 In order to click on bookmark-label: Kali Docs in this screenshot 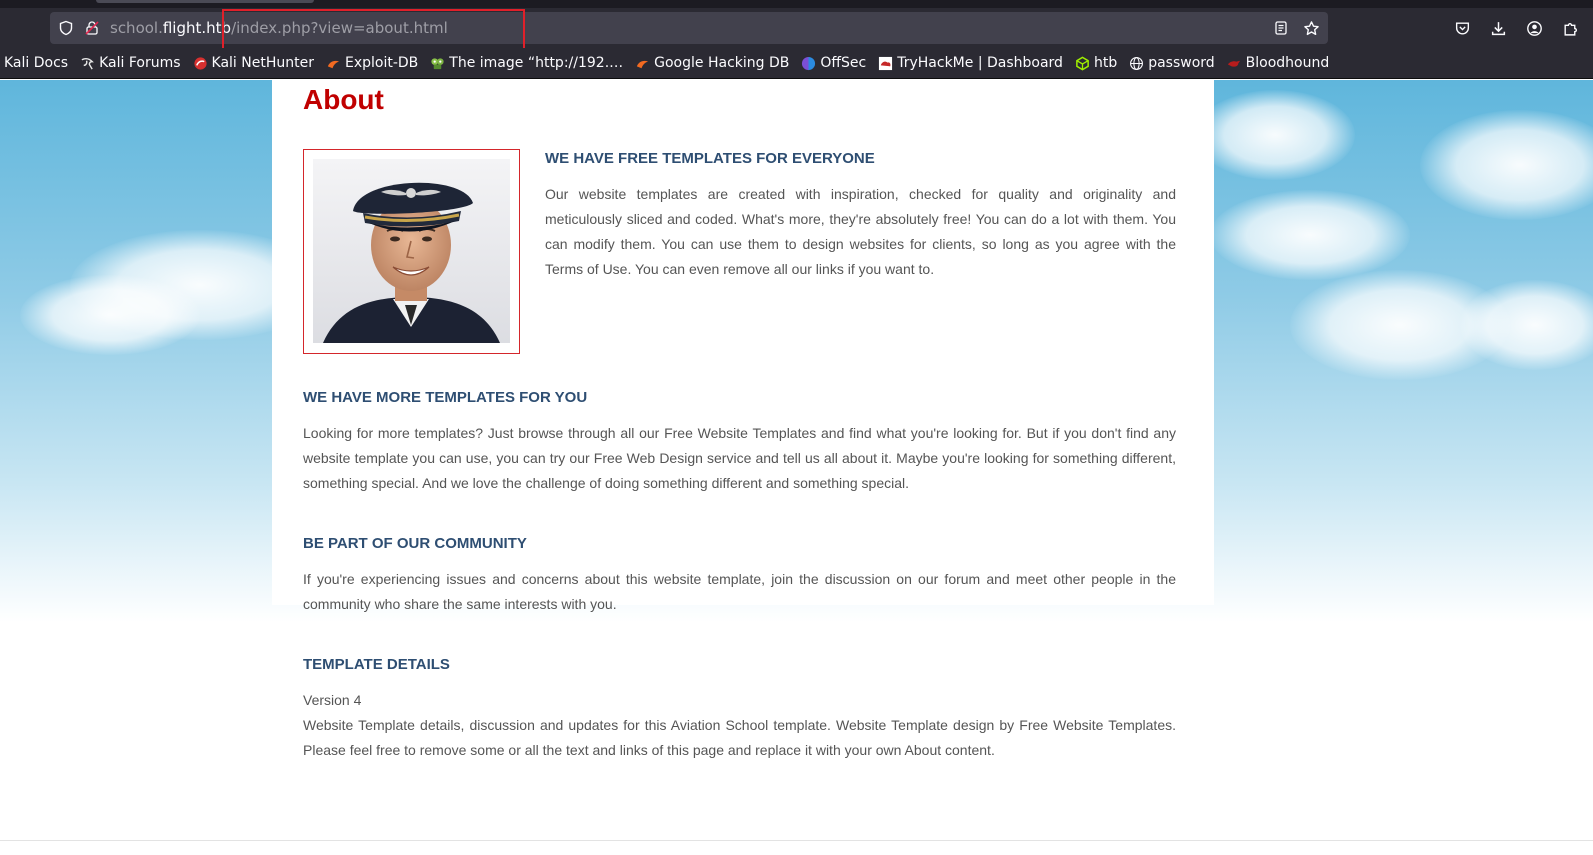, I will do `click(36, 63)`.